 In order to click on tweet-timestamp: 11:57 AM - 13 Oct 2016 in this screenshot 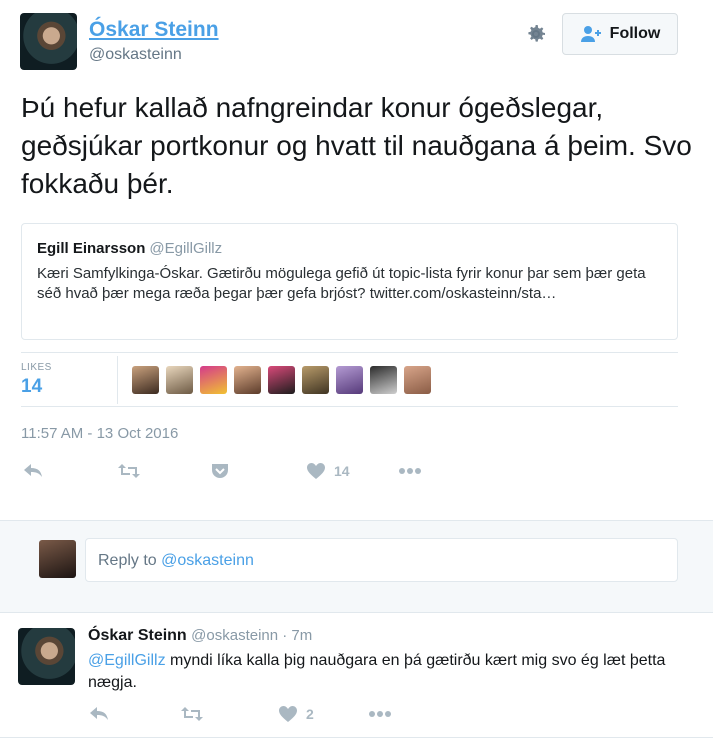, I will do `click(99, 433)`.